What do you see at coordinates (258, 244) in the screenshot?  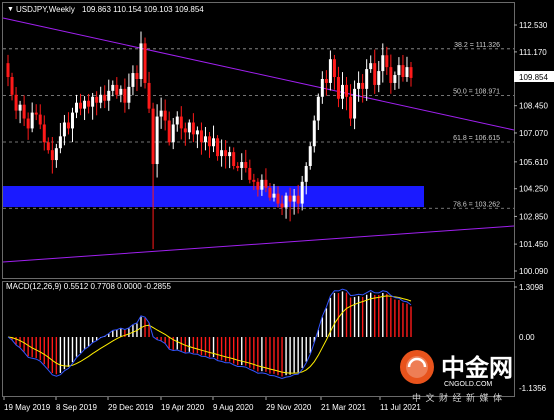 I see `lower-trendline` at bounding box center [258, 244].